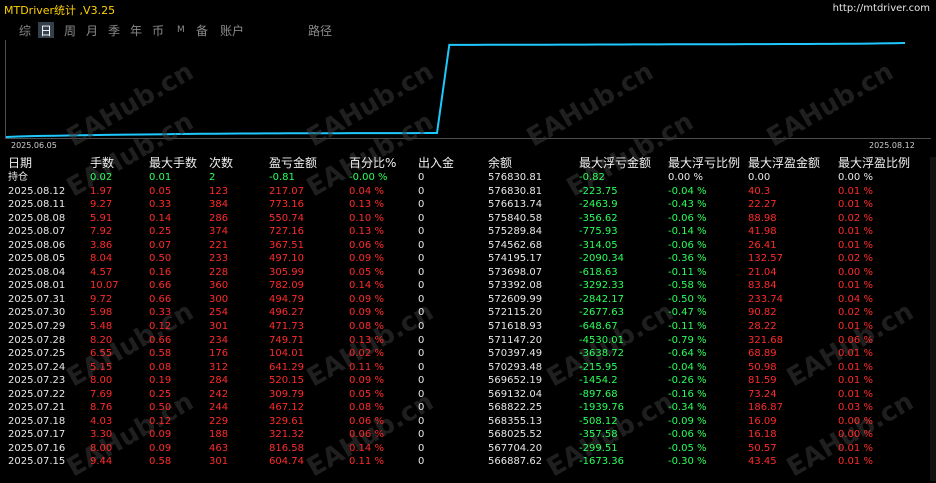 This screenshot has height=483, width=936. I want to click on cell-max-float-profit: 81.59, so click(762, 381).